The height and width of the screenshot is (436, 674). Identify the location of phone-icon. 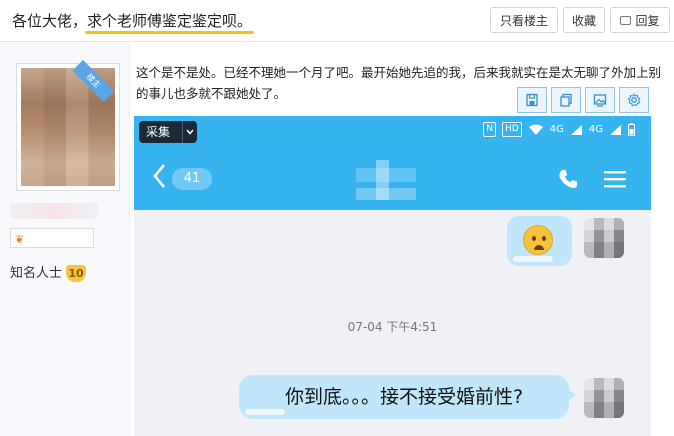
(568, 179).